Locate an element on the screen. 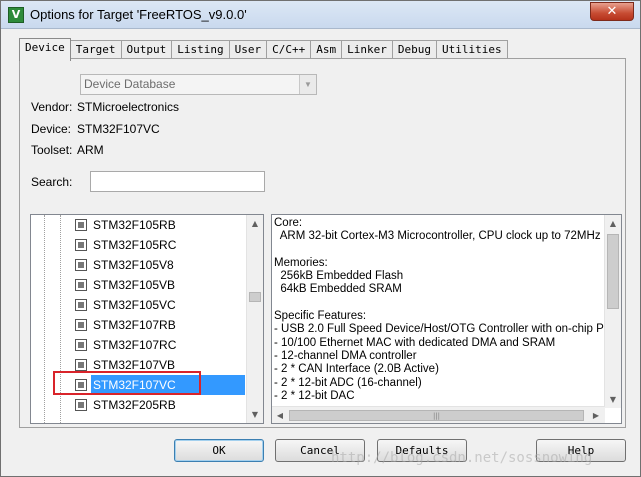  title-bar: V Options for Target 'FreeRTOS_v9.0.0' ✕ is located at coordinates (320, 15).